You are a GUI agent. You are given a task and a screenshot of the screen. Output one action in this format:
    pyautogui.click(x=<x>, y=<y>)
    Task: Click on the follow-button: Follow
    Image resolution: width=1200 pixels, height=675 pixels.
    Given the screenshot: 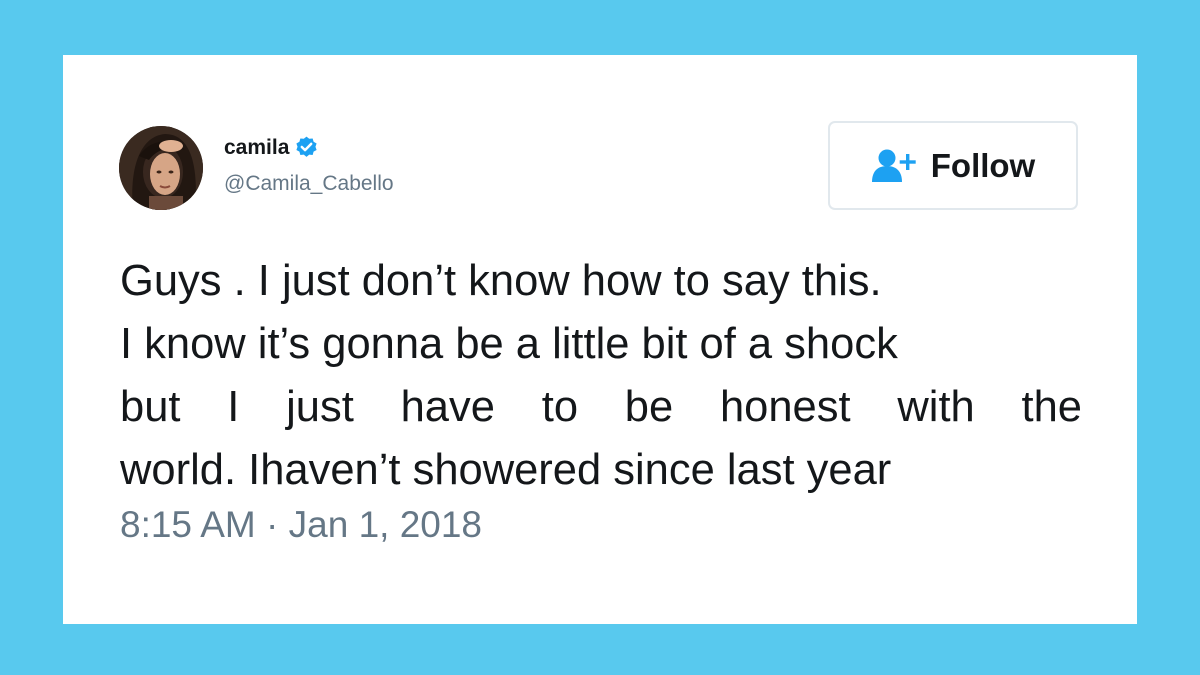 What is the action you would take?
    pyautogui.click(x=953, y=165)
    